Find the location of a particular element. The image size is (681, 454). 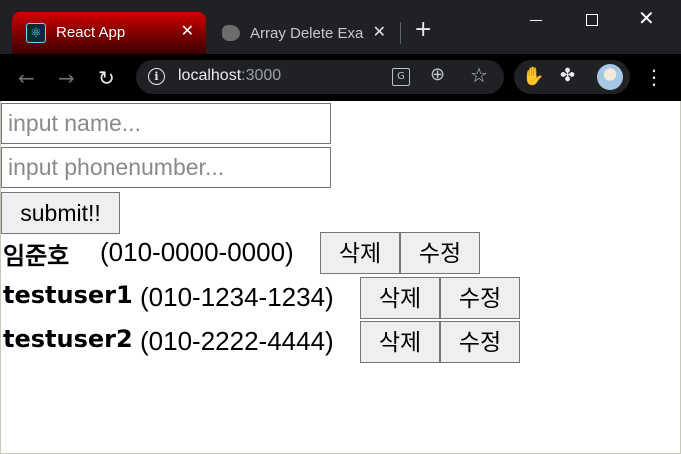

site-favicon-icon is located at coordinates (231, 33).